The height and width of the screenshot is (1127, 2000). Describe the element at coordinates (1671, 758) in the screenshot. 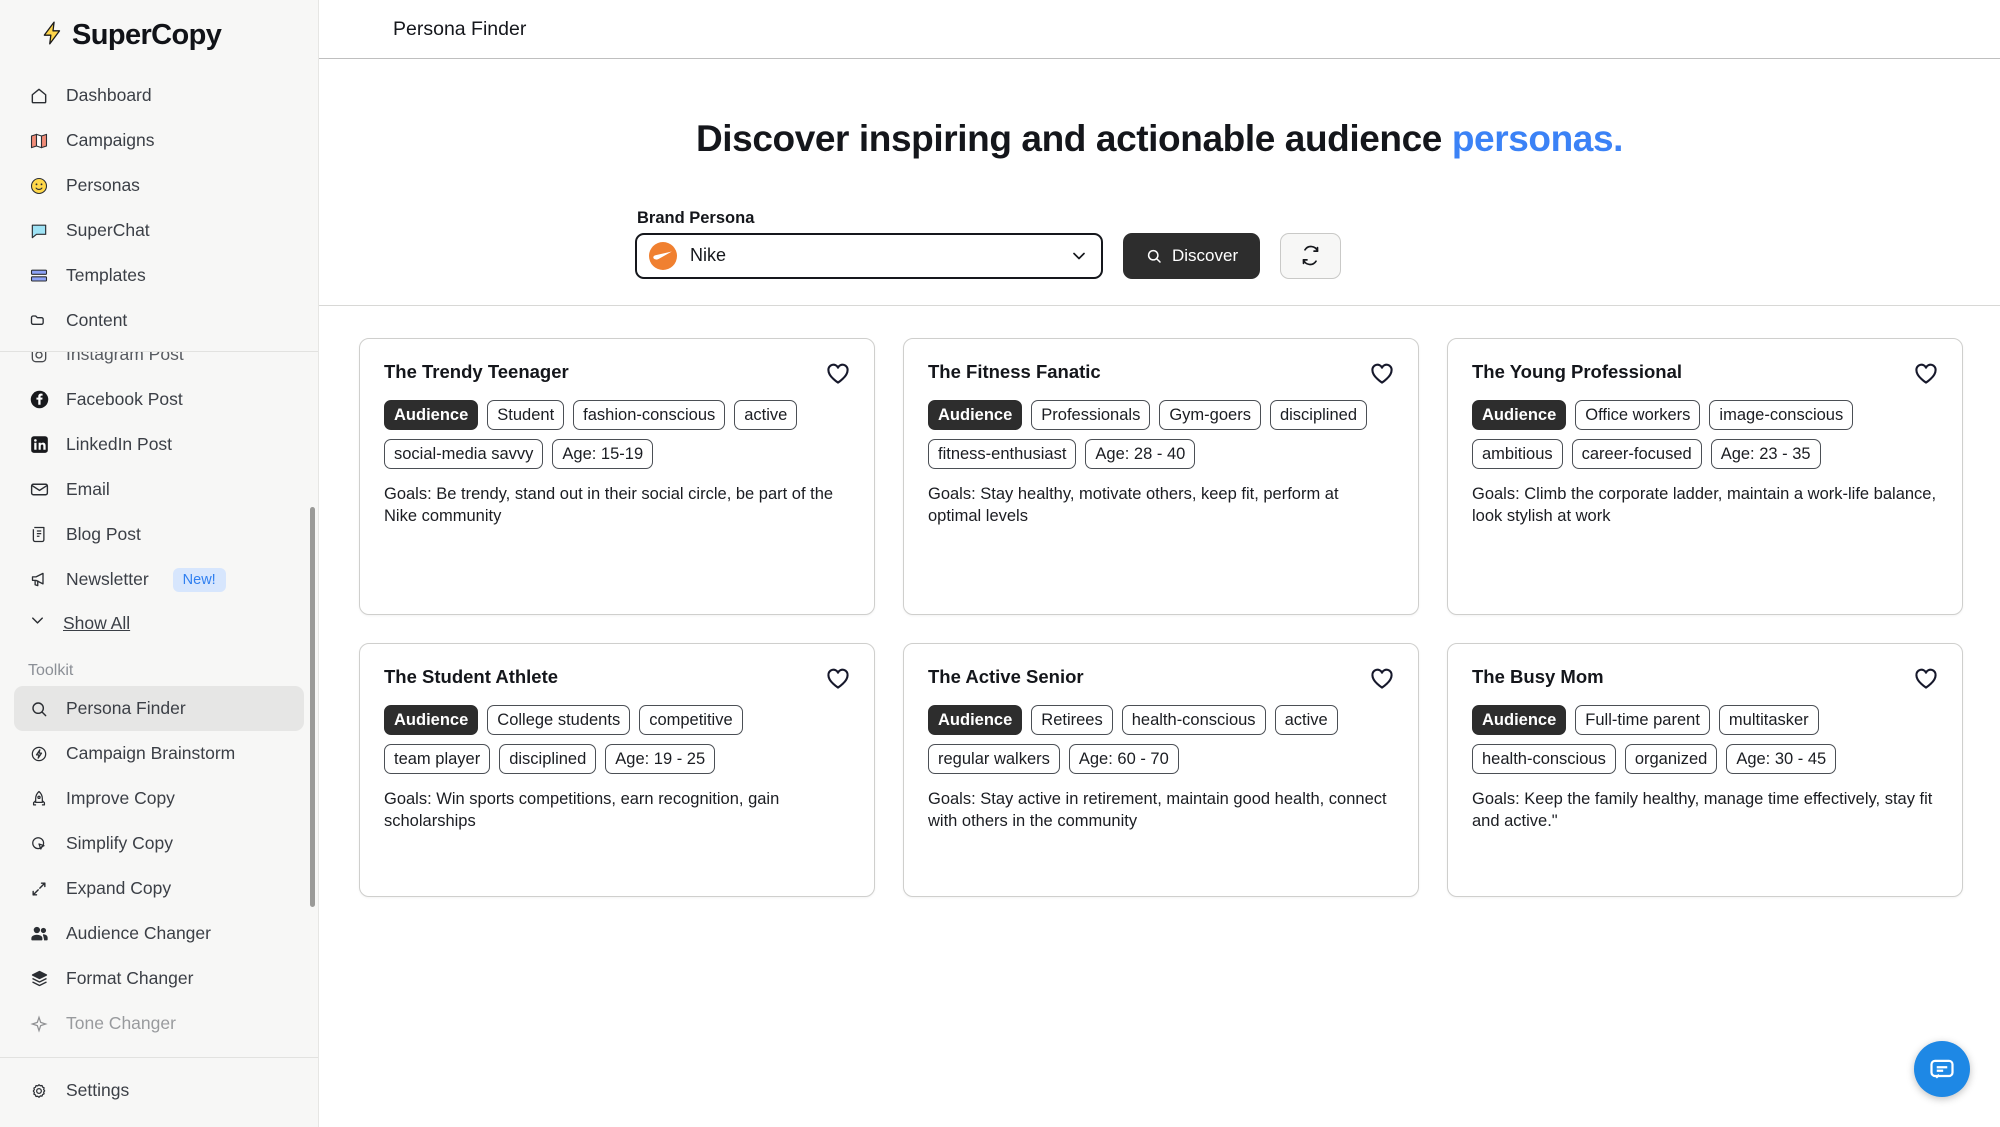

I see `tag: organized` at that location.